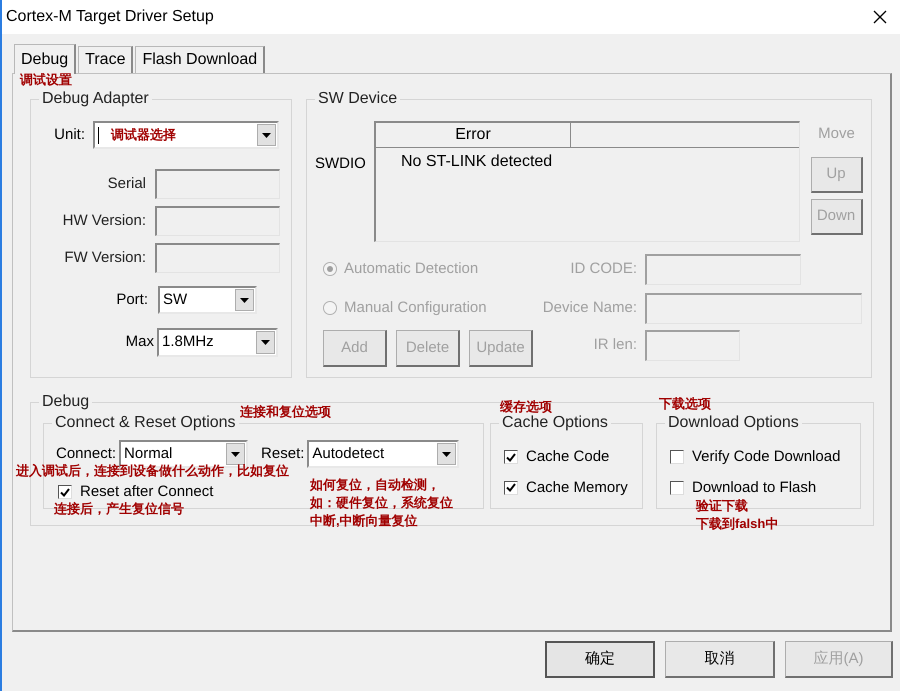 The height and width of the screenshot is (691, 900). I want to click on dropdown-value: 调试器选择, so click(143, 135).